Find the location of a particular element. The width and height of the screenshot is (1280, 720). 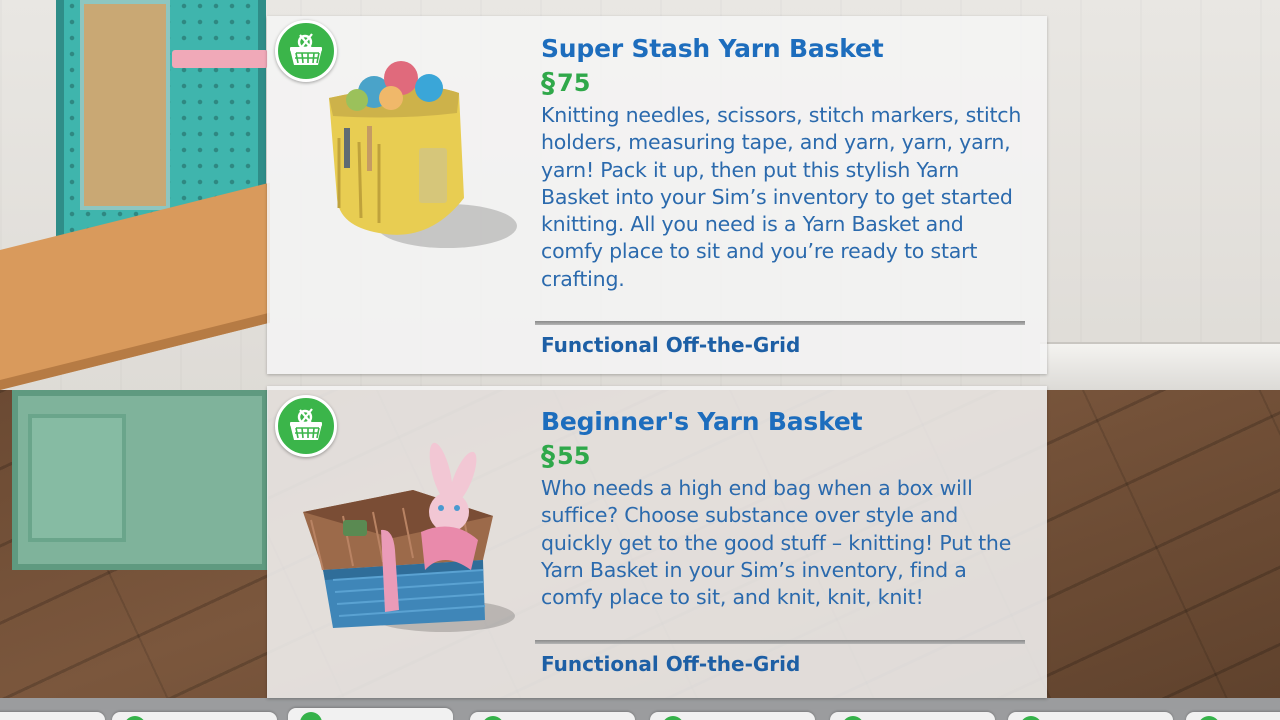

yellow-yarn-bag-image is located at coordinates (419, 158).